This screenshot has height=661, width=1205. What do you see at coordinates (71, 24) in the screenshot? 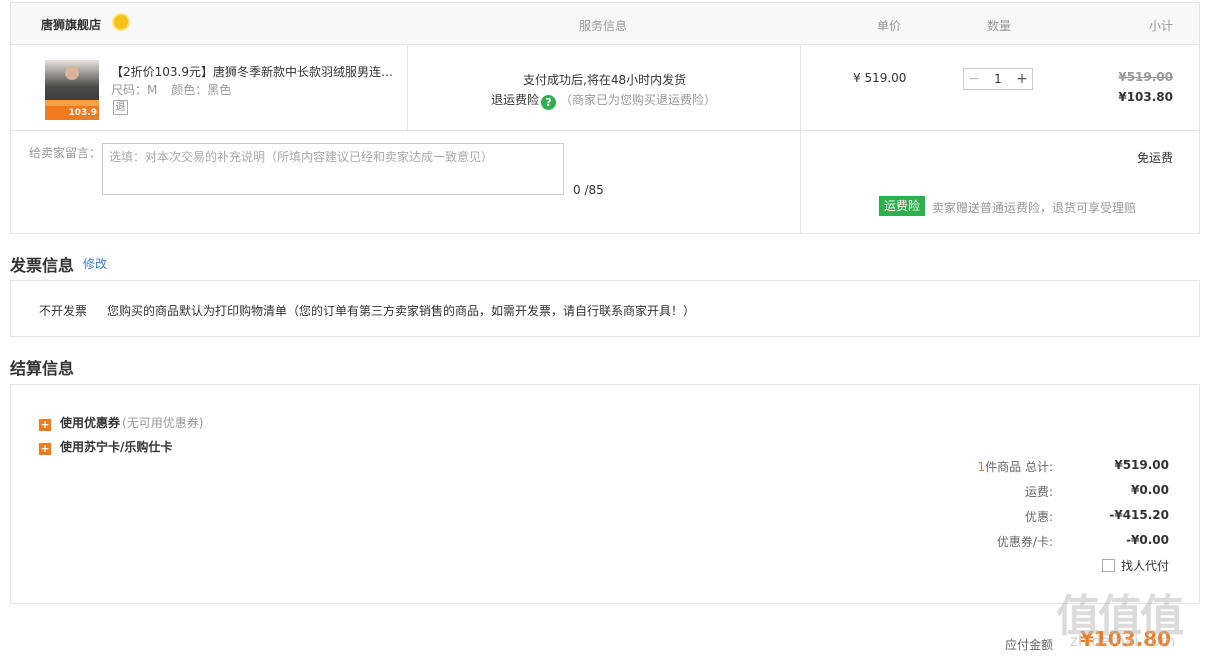
I see `store-name: 唐狮旗舰店` at bounding box center [71, 24].